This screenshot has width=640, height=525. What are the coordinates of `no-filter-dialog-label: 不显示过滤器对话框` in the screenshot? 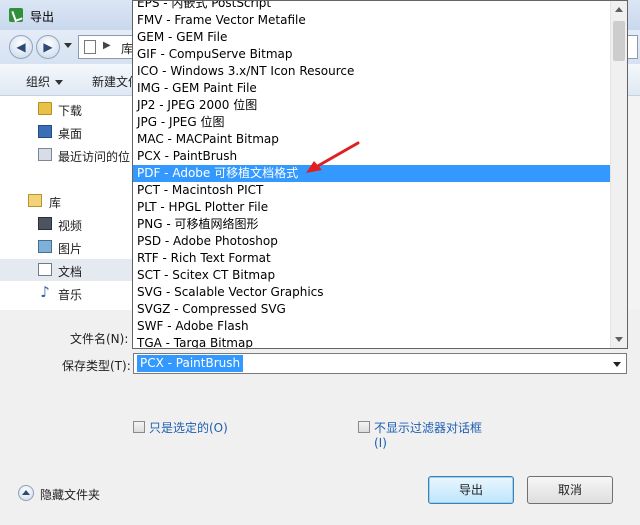 It's located at (428, 427).